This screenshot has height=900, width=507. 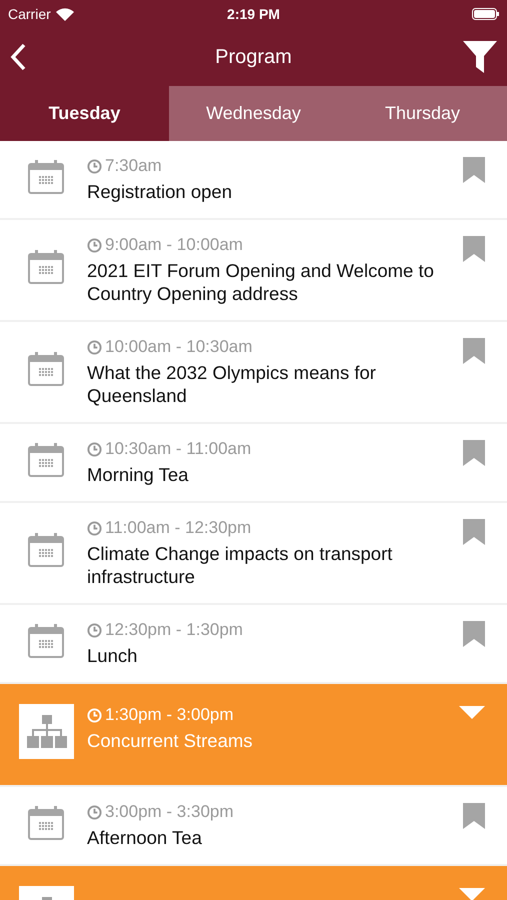 I want to click on wifi-icon, so click(x=65, y=14).